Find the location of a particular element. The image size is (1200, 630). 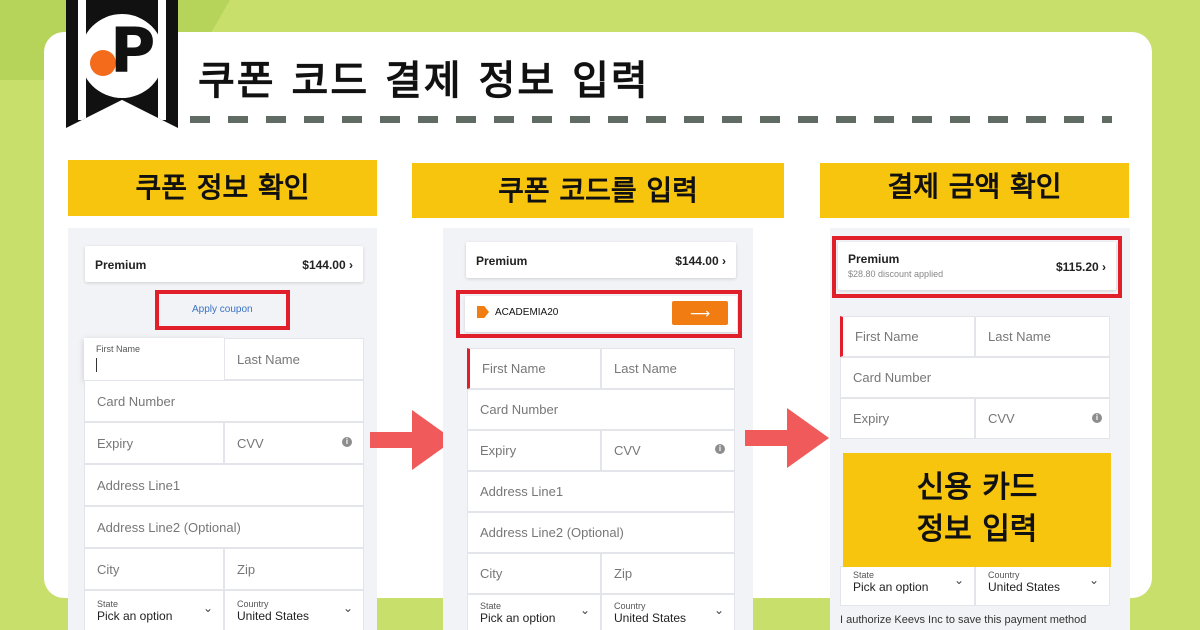

first-name-label: First Name is located at coordinates (118, 349).